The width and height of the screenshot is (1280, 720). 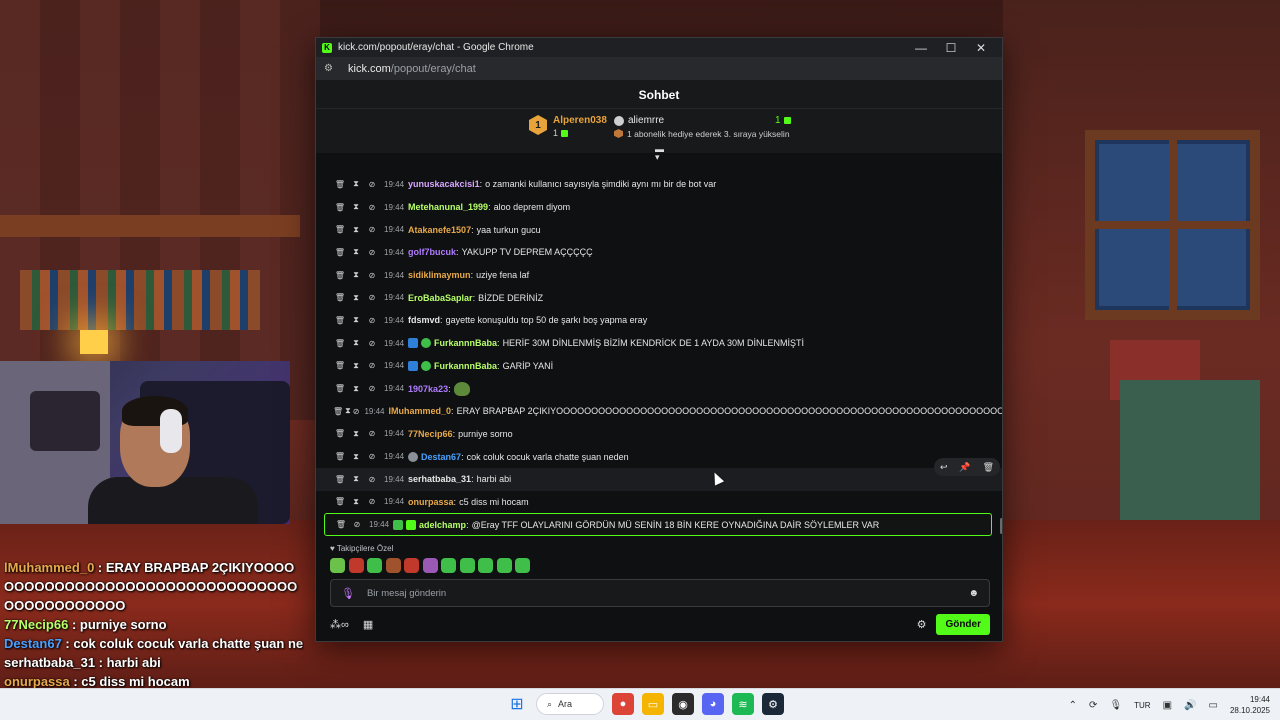 What do you see at coordinates (683, 704) in the screenshot?
I see `app-icon: ◉` at bounding box center [683, 704].